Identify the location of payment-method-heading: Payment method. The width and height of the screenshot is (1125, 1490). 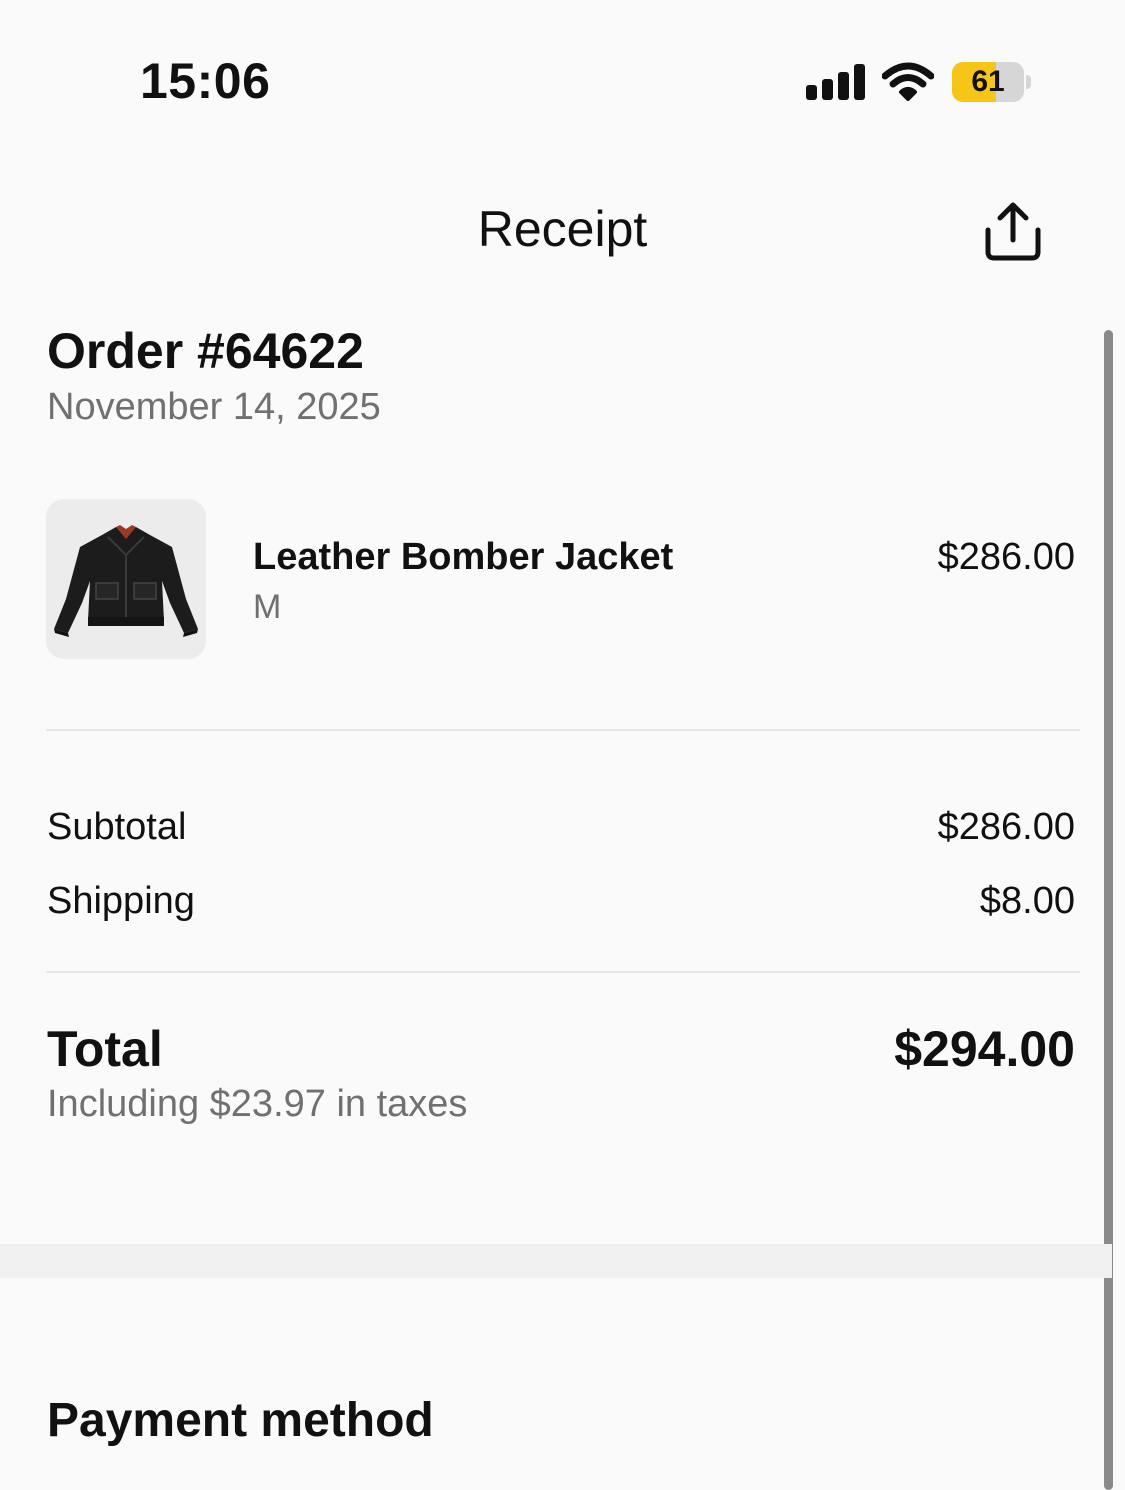
(240, 1420).